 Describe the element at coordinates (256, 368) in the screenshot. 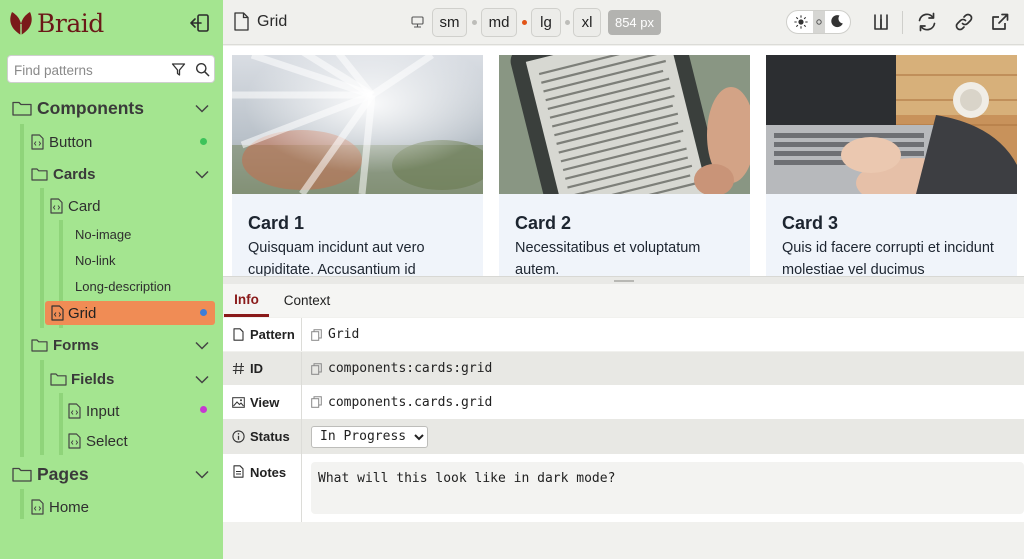

I see `info-key-label: ID` at that location.